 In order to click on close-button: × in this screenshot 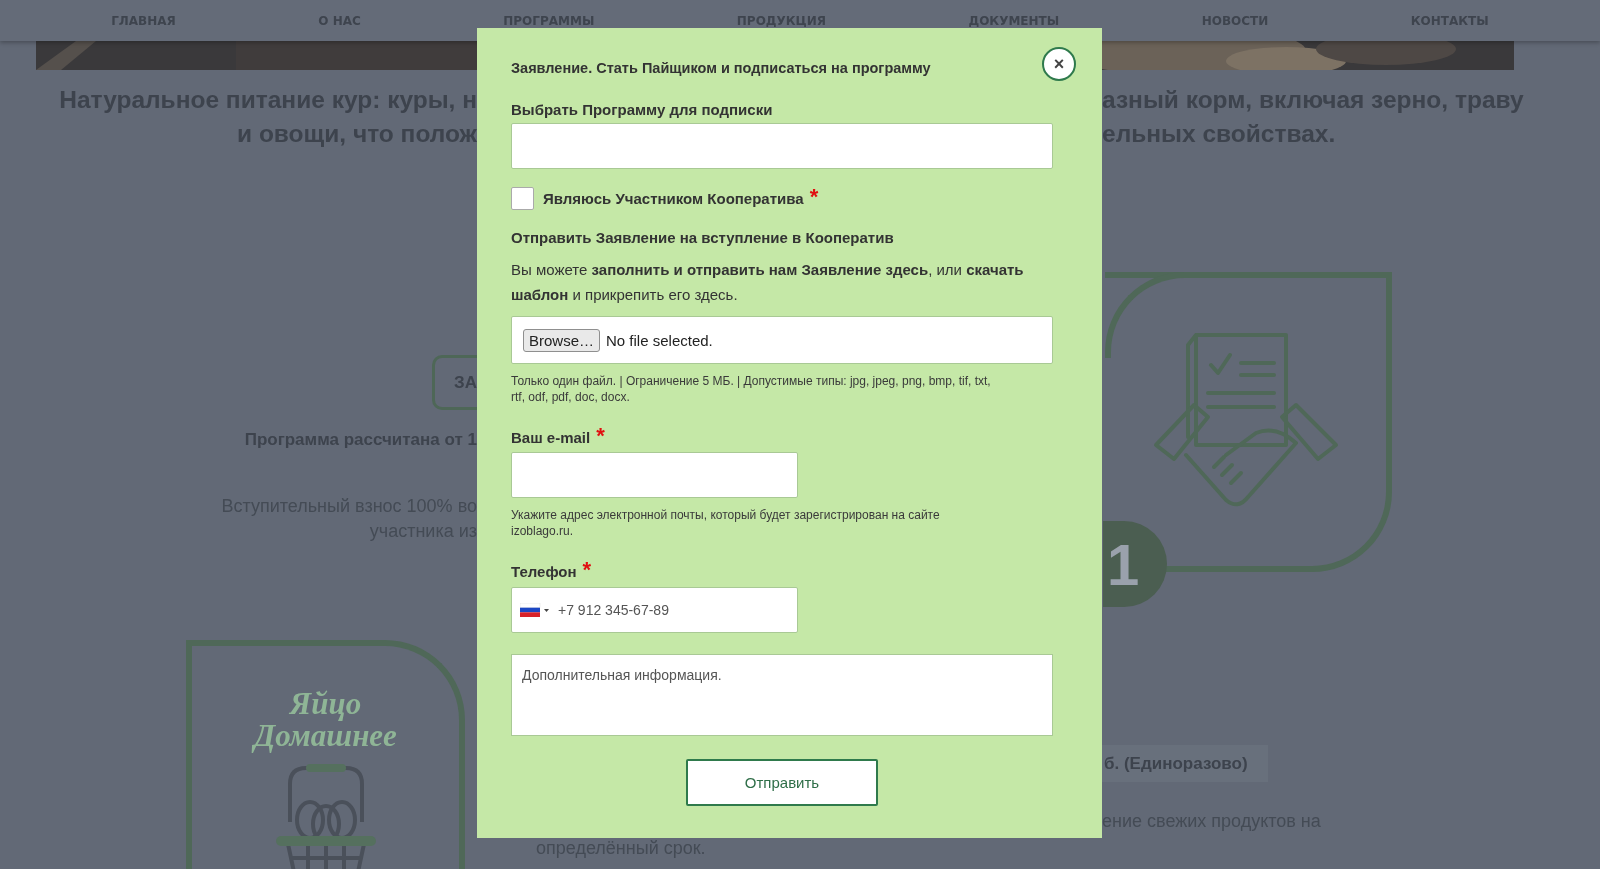, I will do `click(1059, 64)`.